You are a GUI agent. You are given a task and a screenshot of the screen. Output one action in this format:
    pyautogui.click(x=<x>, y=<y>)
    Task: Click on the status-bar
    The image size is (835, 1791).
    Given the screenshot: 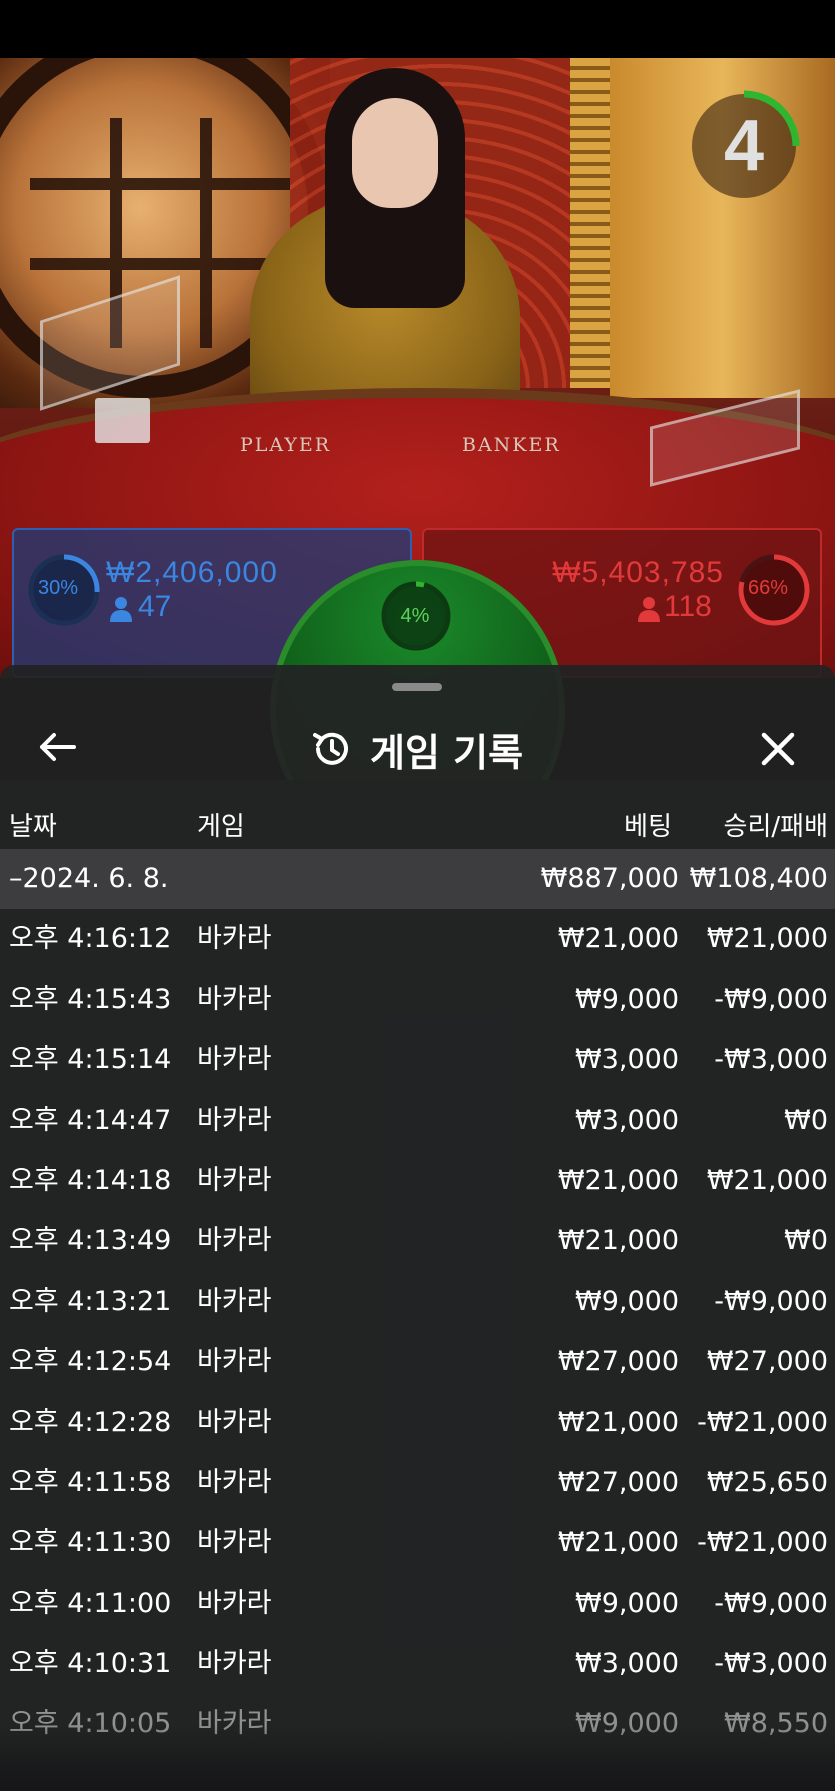 What is the action you would take?
    pyautogui.click(x=417, y=29)
    